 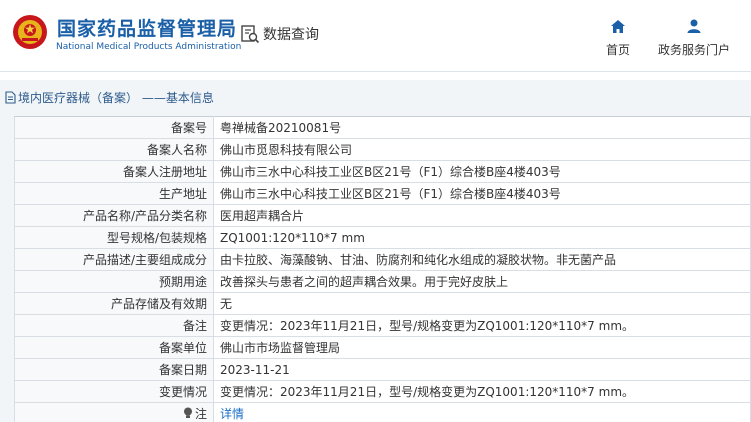 I want to click on field-label: 产品存储及有效期, so click(x=114, y=303).